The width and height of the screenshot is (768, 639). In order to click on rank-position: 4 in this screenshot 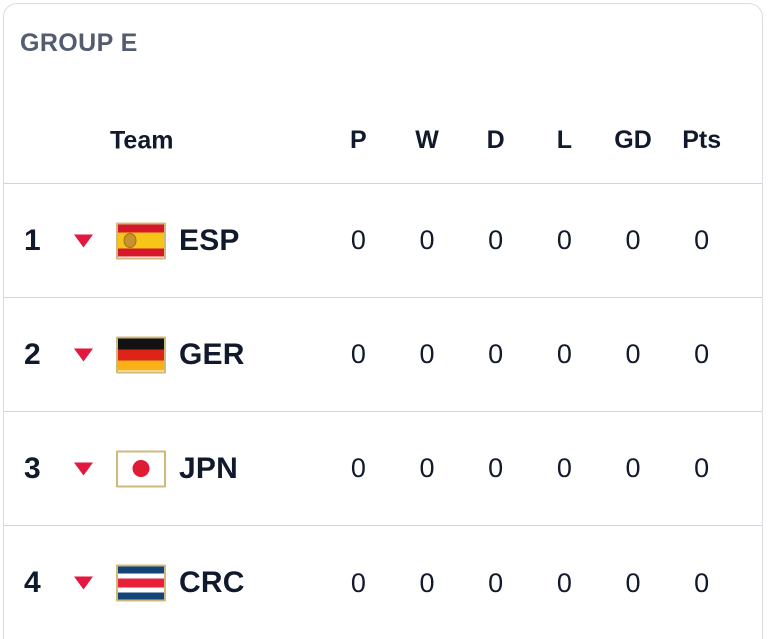, I will do `click(32, 582)`.